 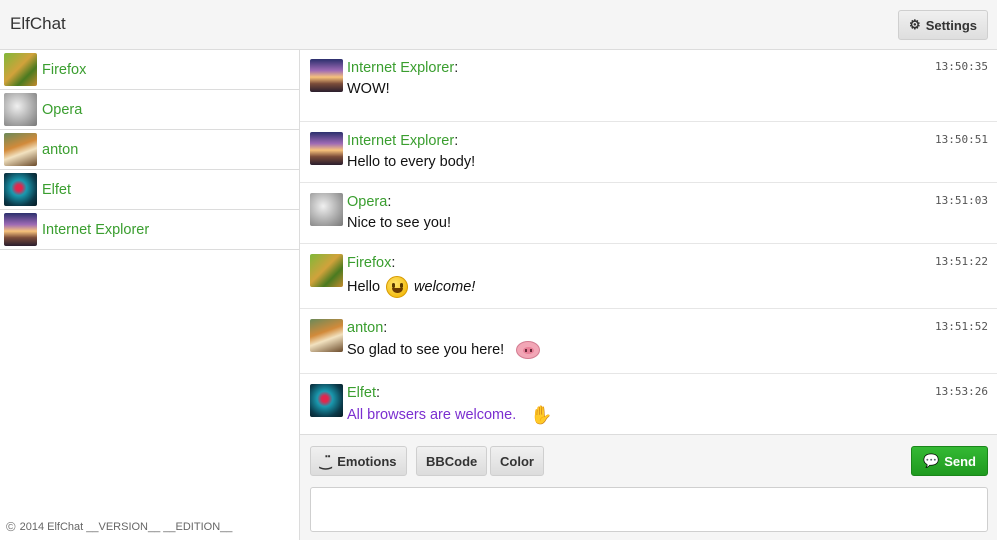 What do you see at coordinates (961, 391) in the screenshot?
I see `message-time: 13:53:26` at bounding box center [961, 391].